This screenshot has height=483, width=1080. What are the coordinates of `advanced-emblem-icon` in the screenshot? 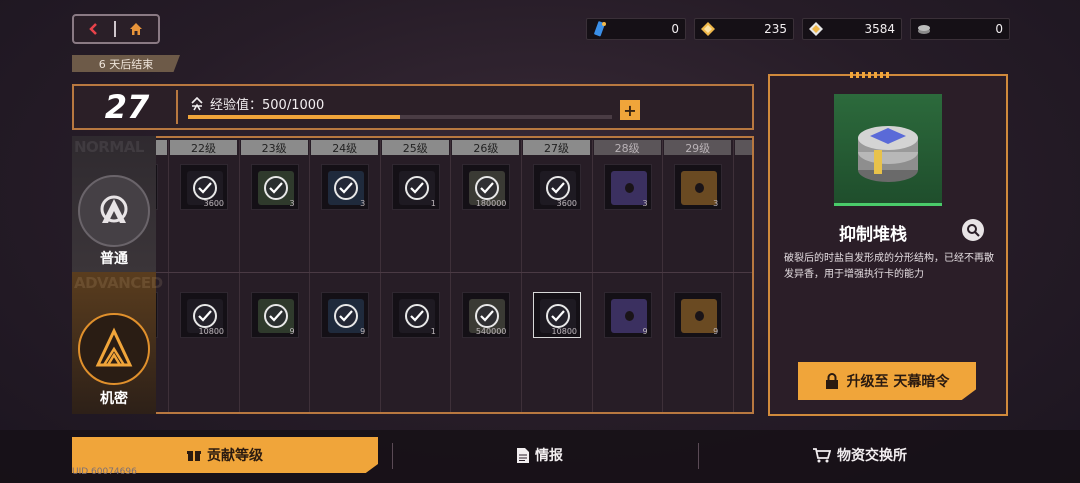 It's located at (114, 347).